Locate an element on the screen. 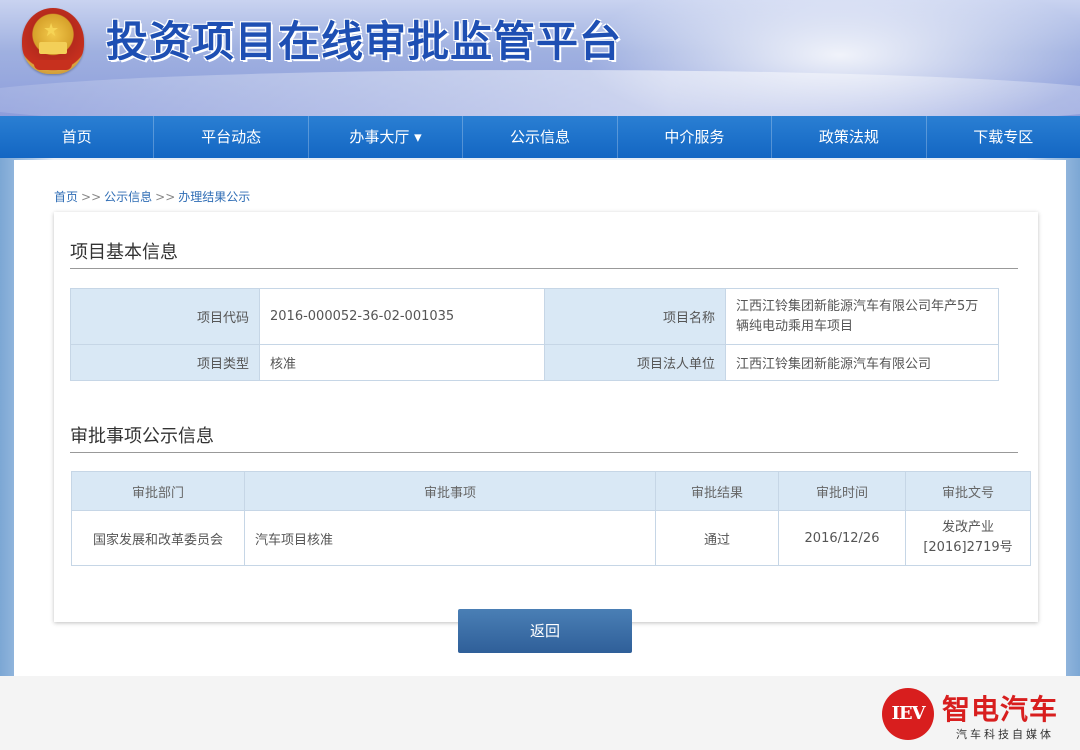 The height and width of the screenshot is (750, 1080). project-code-label: 项目代码 is located at coordinates (165, 316).